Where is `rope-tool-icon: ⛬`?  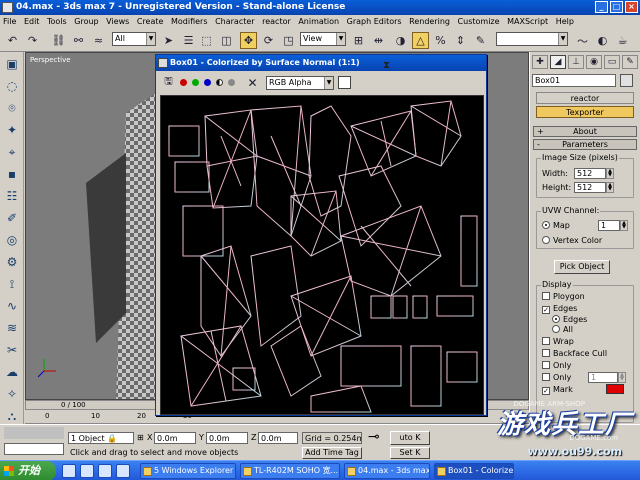 rope-tool-icon: ⛬ is located at coordinates (12, 416).